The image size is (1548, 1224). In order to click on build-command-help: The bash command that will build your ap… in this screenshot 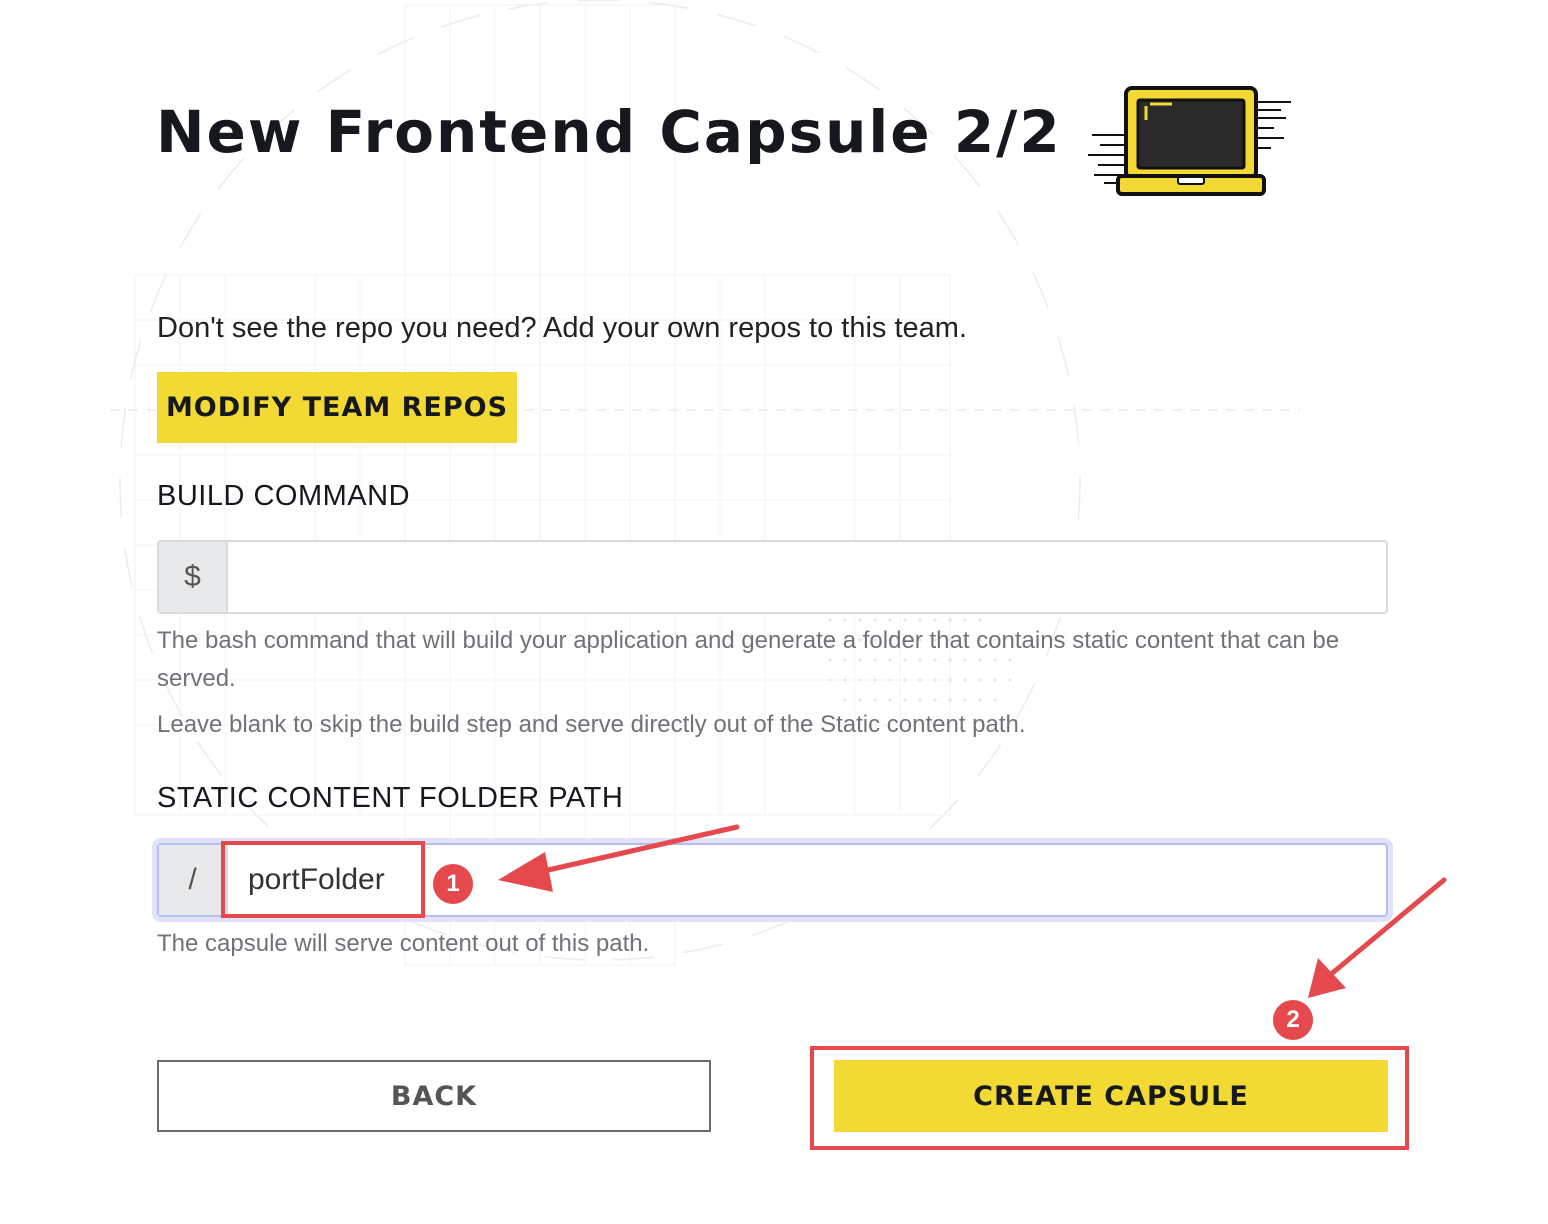, I will do `click(748, 659)`.